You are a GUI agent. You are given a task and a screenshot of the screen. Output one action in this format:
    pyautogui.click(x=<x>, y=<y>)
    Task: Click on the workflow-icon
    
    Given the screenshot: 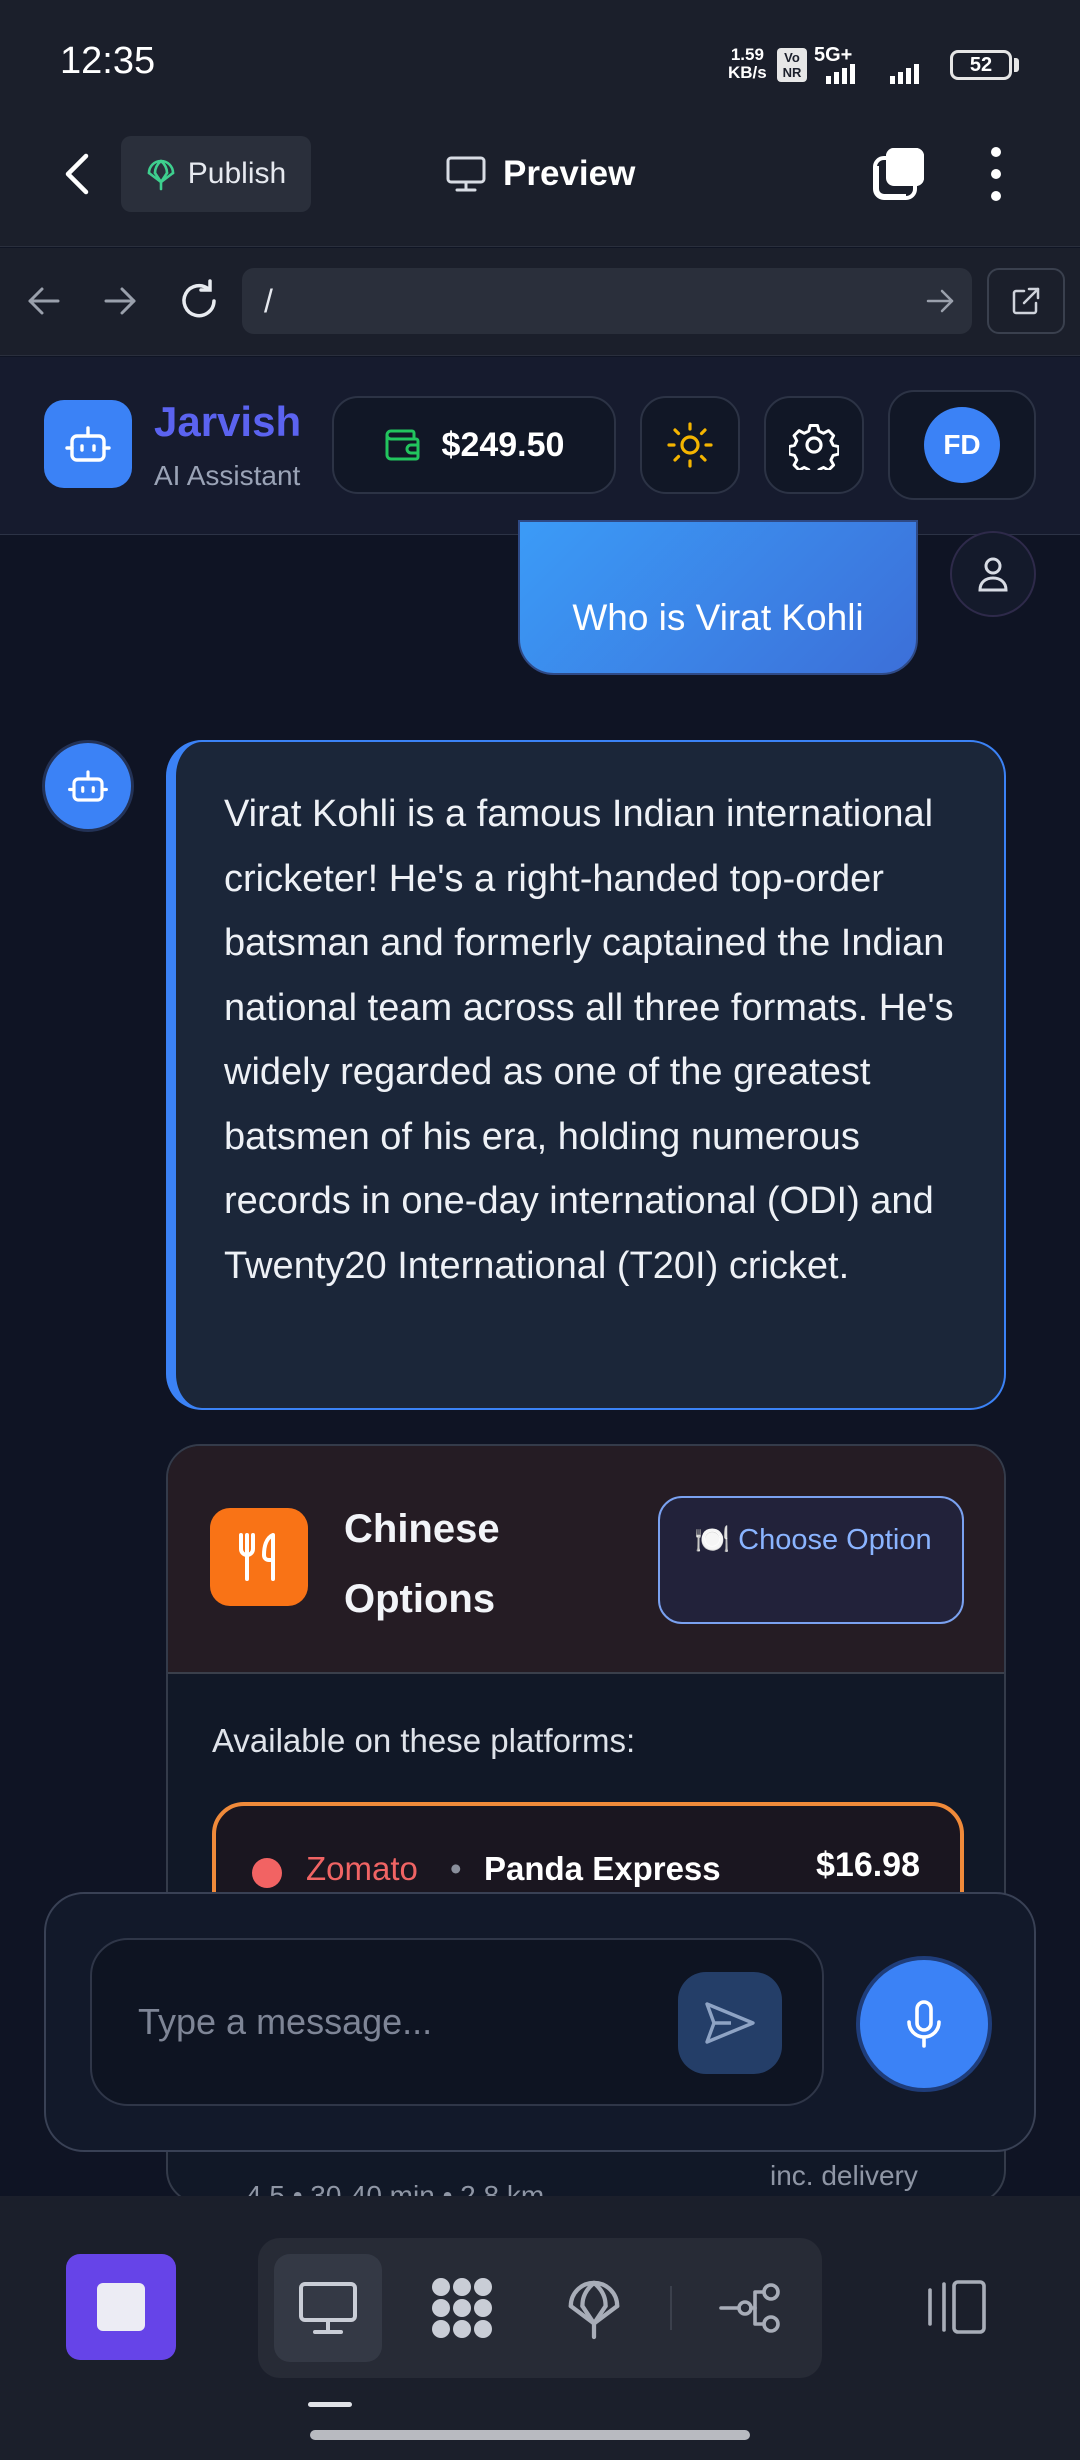 What is the action you would take?
    pyautogui.click(x=749, y=2308)
    